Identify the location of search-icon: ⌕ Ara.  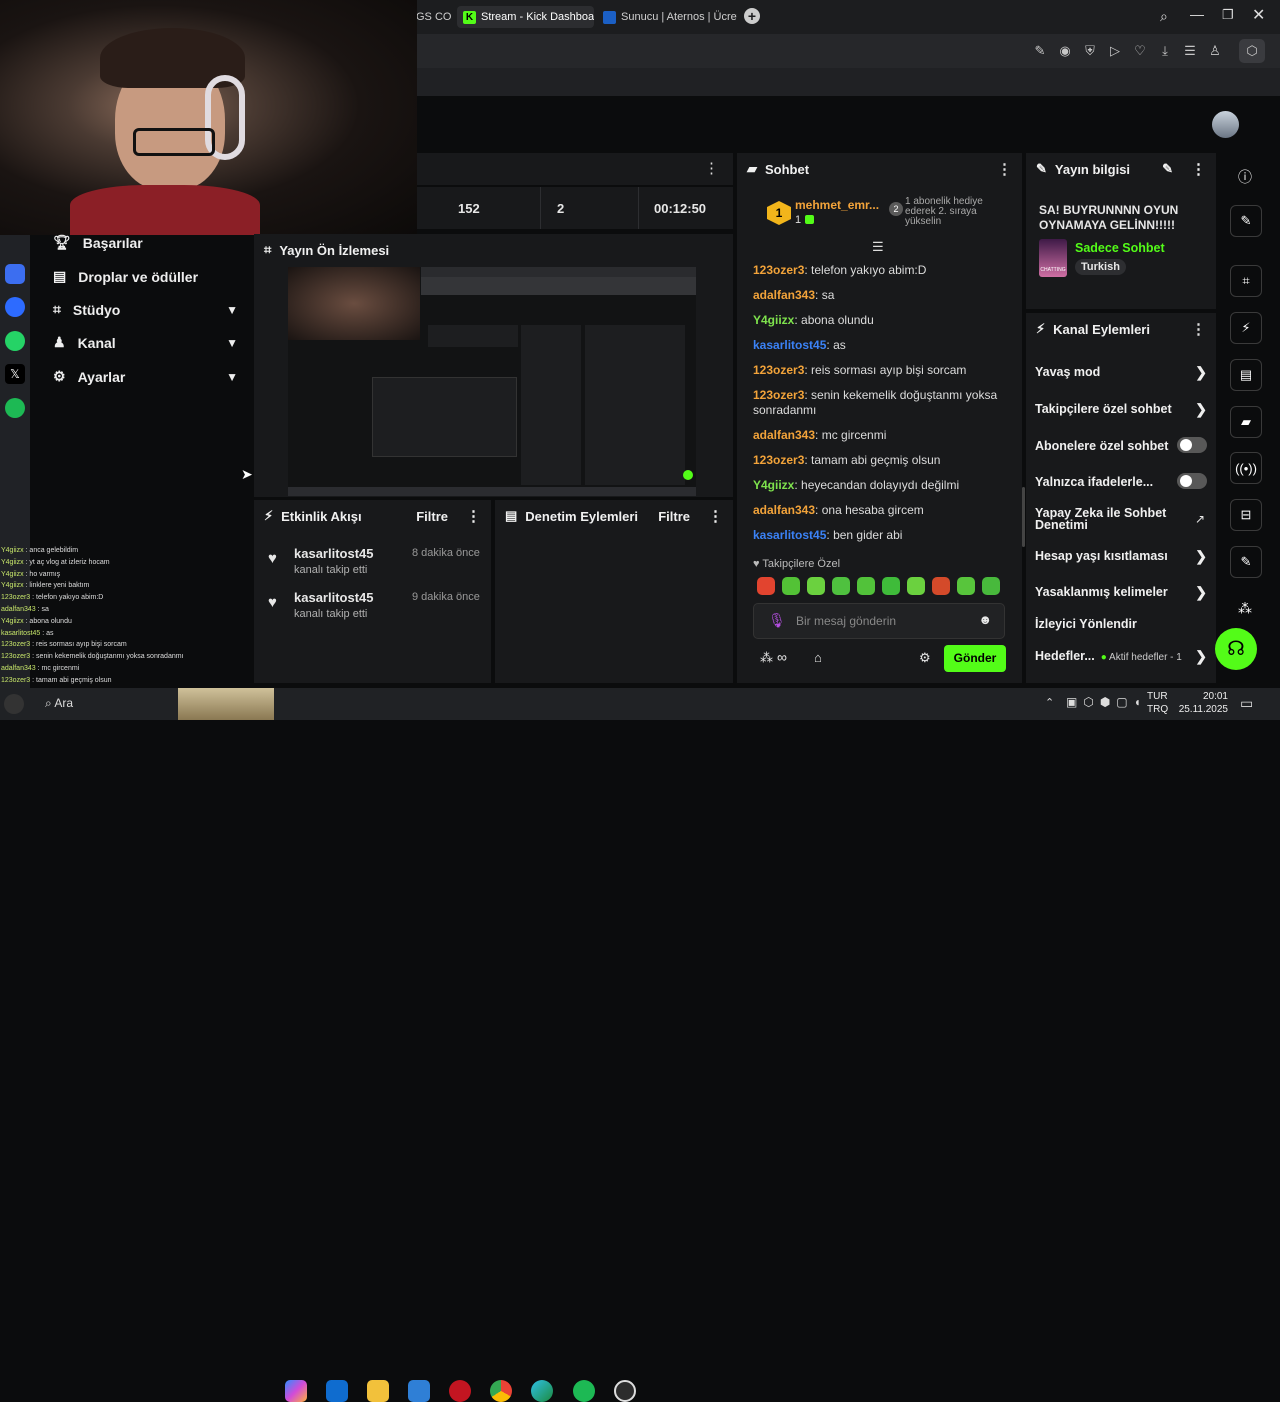
(59, 703).